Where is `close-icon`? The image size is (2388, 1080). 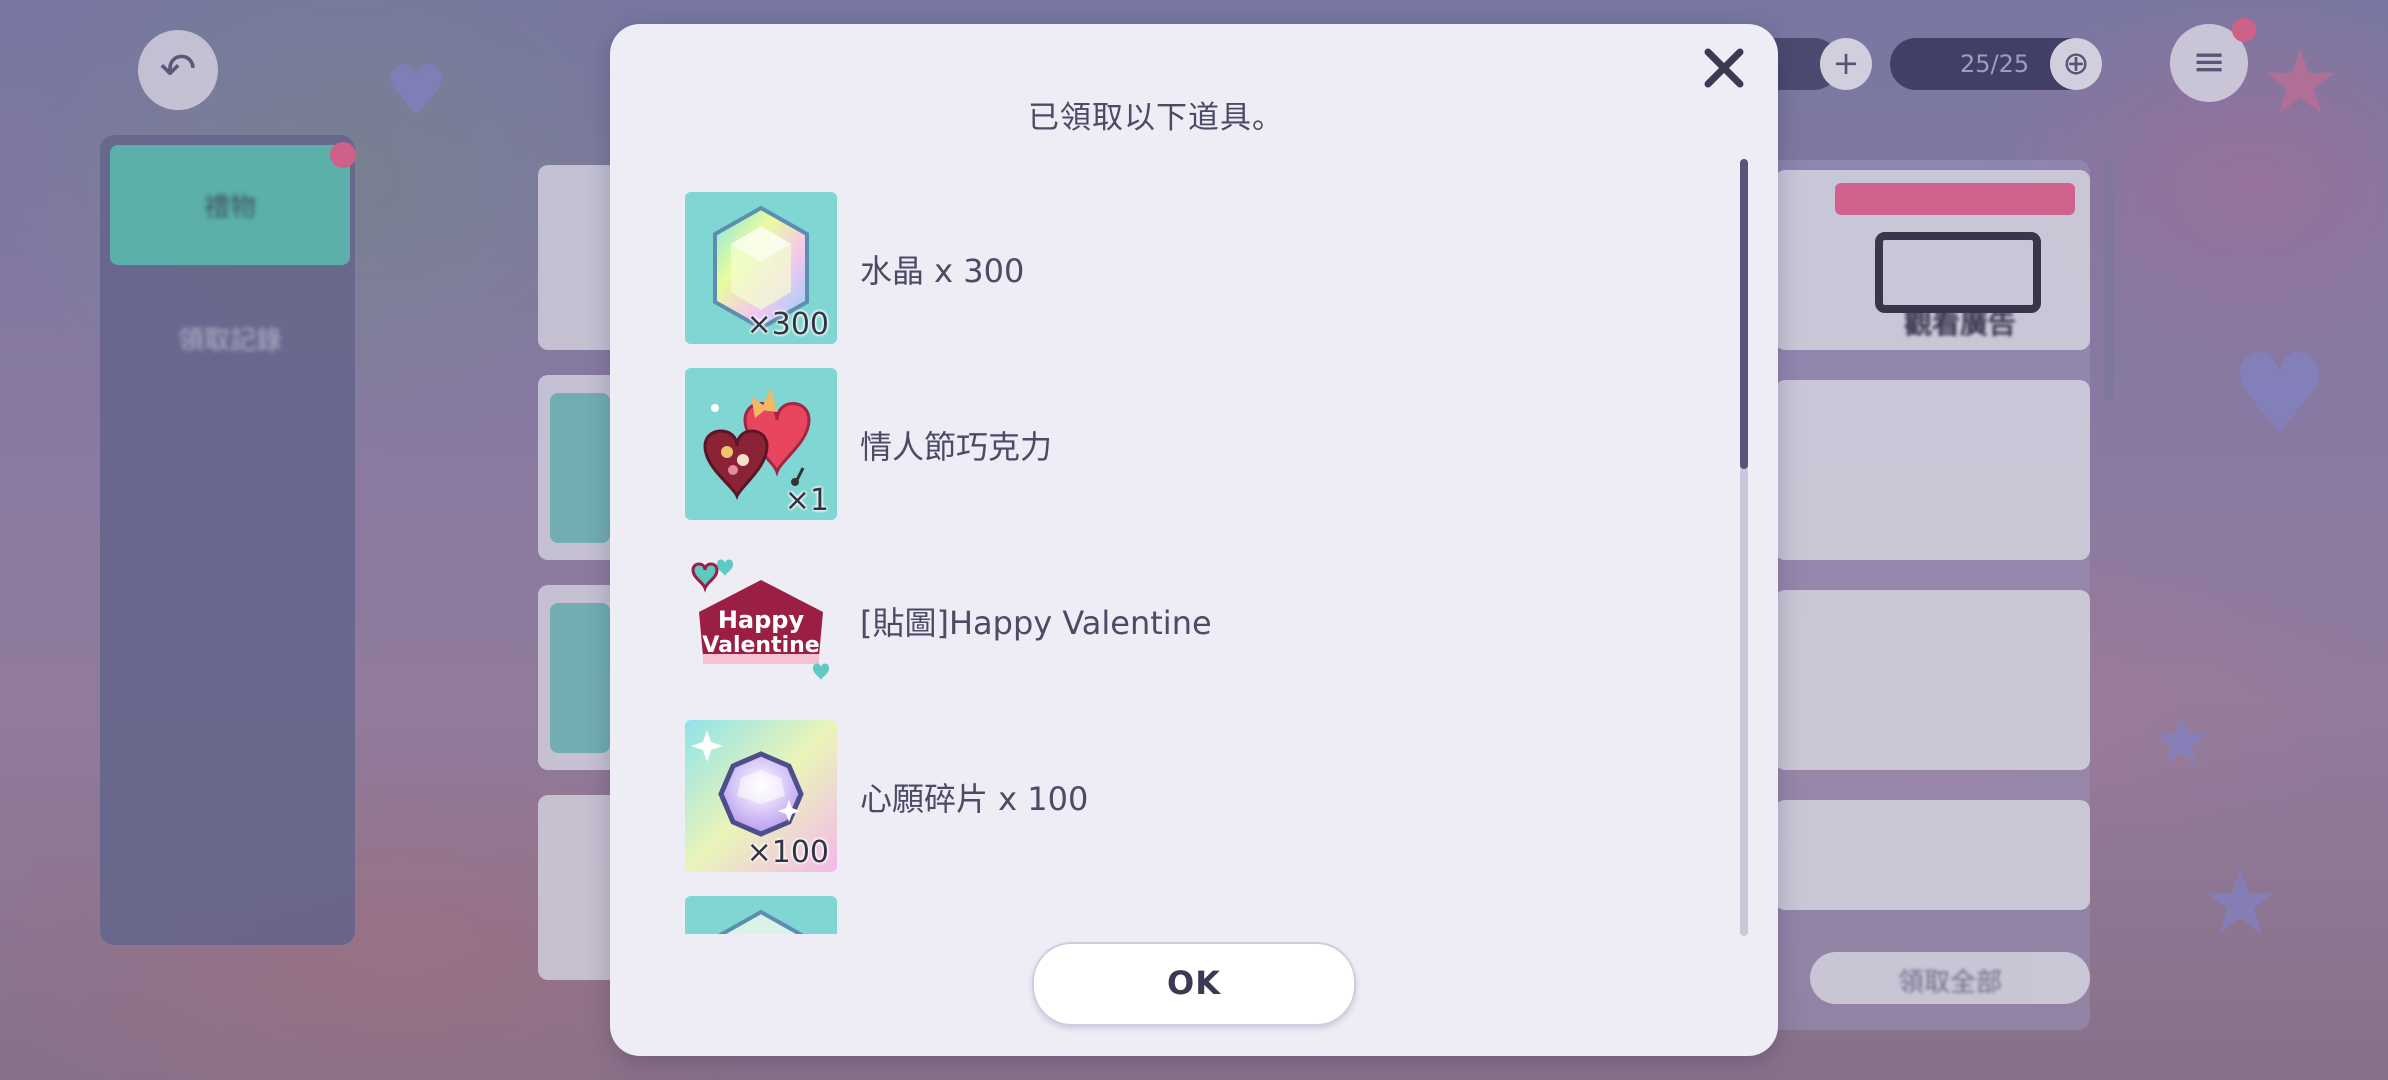 close-icon is located at coordinates (1724, 68).